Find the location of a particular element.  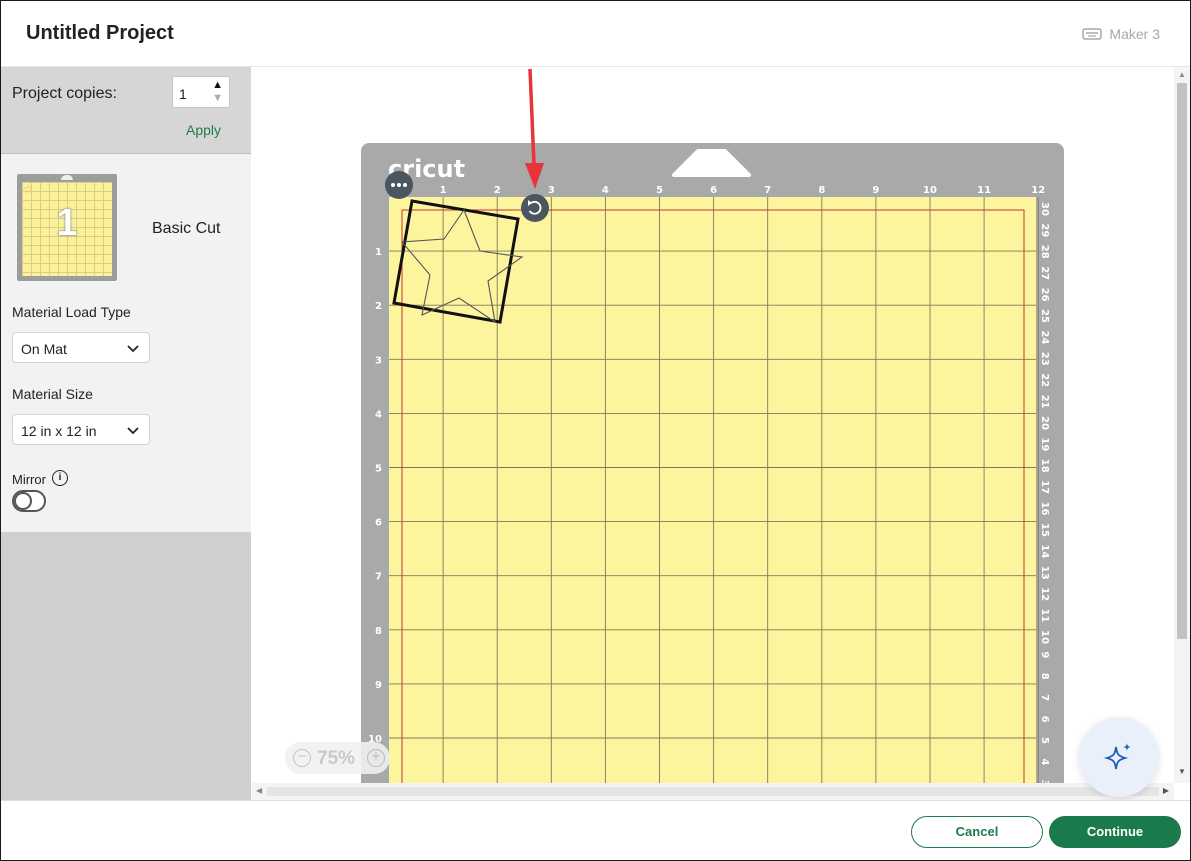

left-ruler-tick-label: 3 is located at coordinates (378, 360).